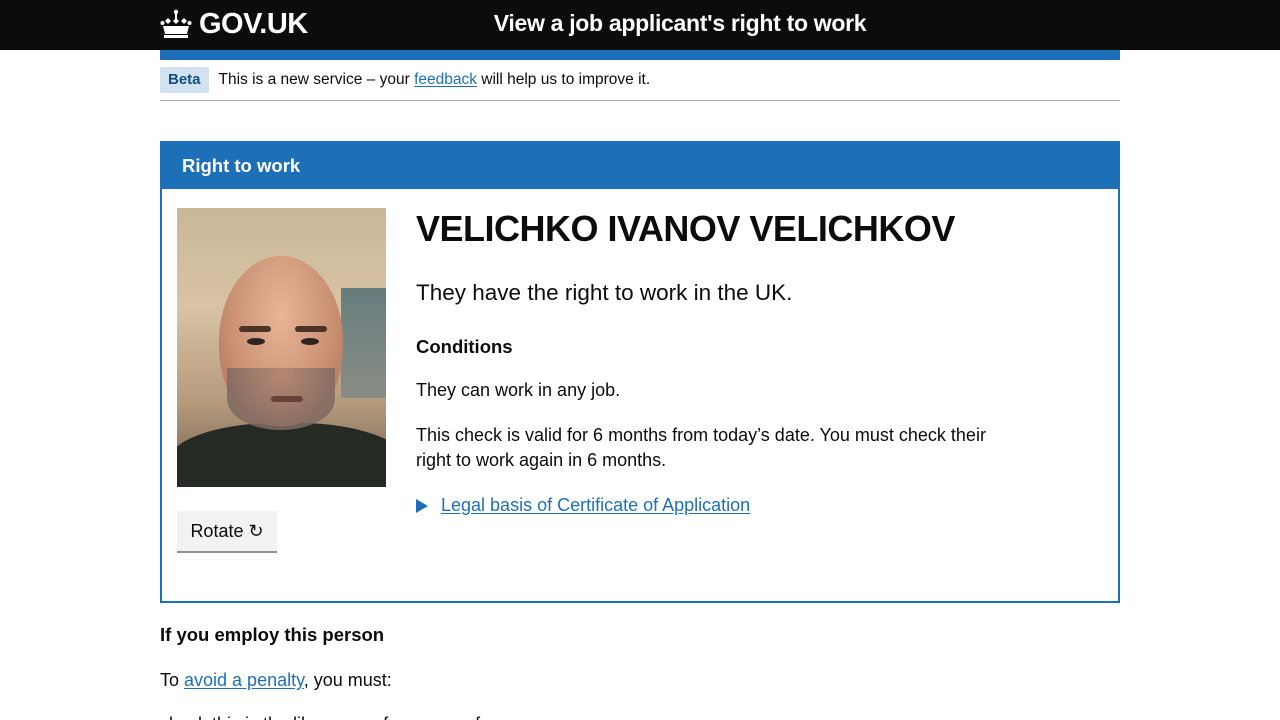  What do you see at coordinates (184, 80) in the screenshot?
I see `beta-tag: Beta` at bounding box center [184, 80].